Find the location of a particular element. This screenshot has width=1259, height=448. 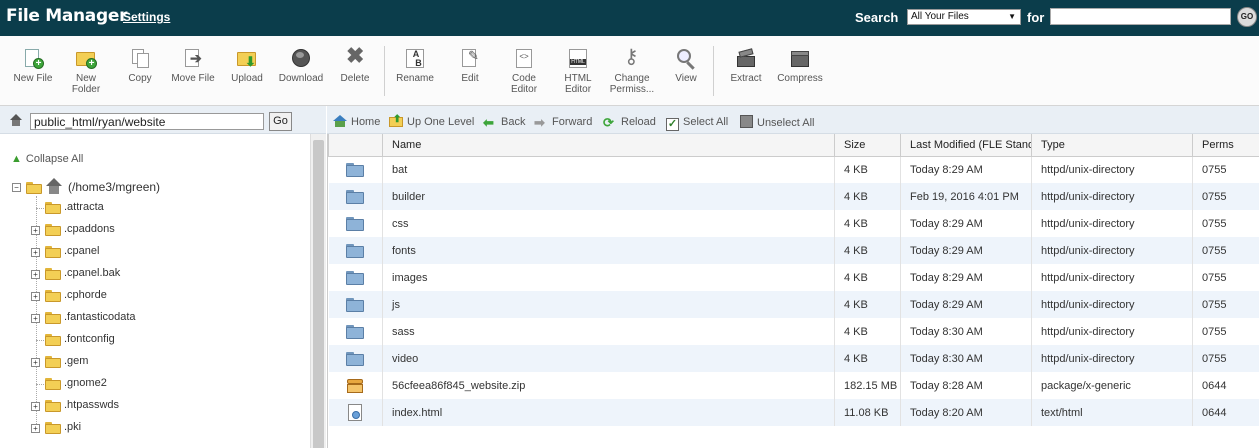

path-go-button: Go is located at coordinates (280, 121).